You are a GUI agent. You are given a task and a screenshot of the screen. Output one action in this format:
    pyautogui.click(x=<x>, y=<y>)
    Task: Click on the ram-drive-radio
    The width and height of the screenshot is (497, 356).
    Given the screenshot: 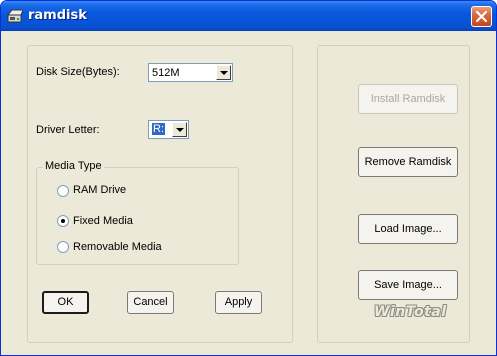 What is the action you would take?
    pyautogui.click(x=63, y=191)
    